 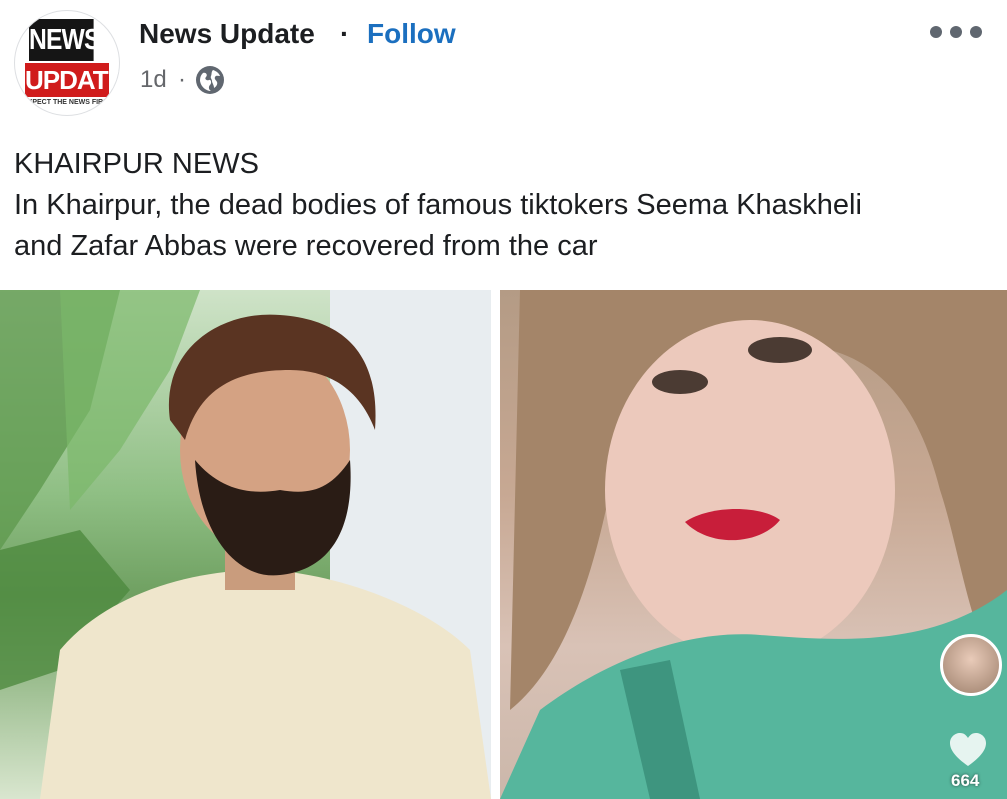 What do you see at coordinates (67, 102) in the screenshot?
I see `logo-tagline: EXPECT THE NEWS FIRST` at bounding box center [67, 102].